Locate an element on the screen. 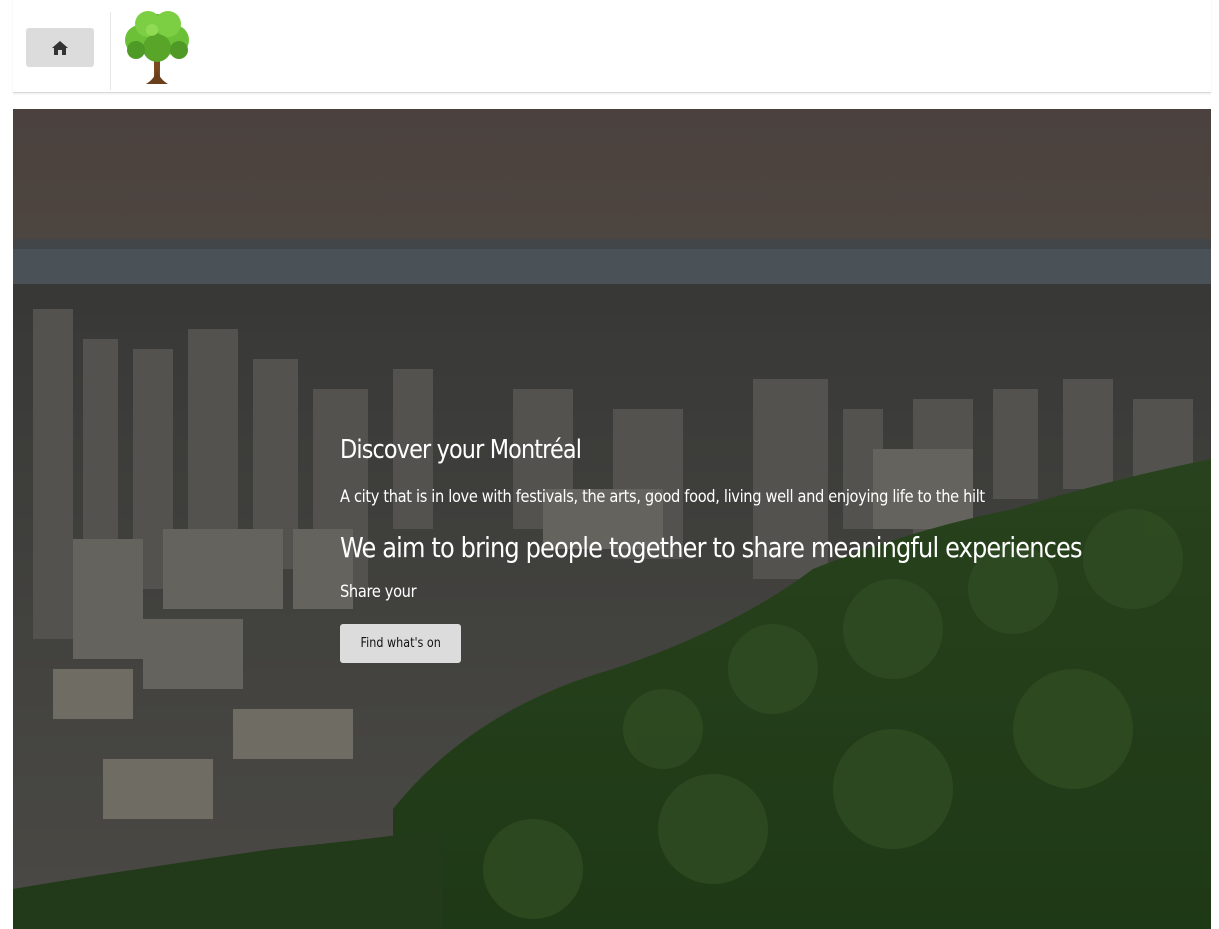 The width and height of the screenshot is (1219, 929). find-whats-on-label: Find what's on is located at coordinates (400, 643).